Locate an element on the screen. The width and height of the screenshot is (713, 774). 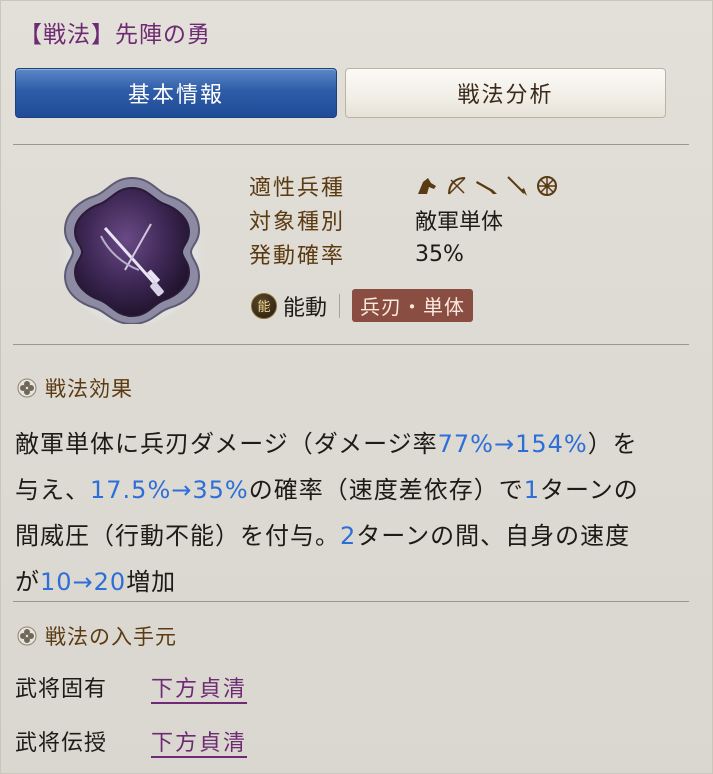
bow-icon is located at coordinates (457, 186).